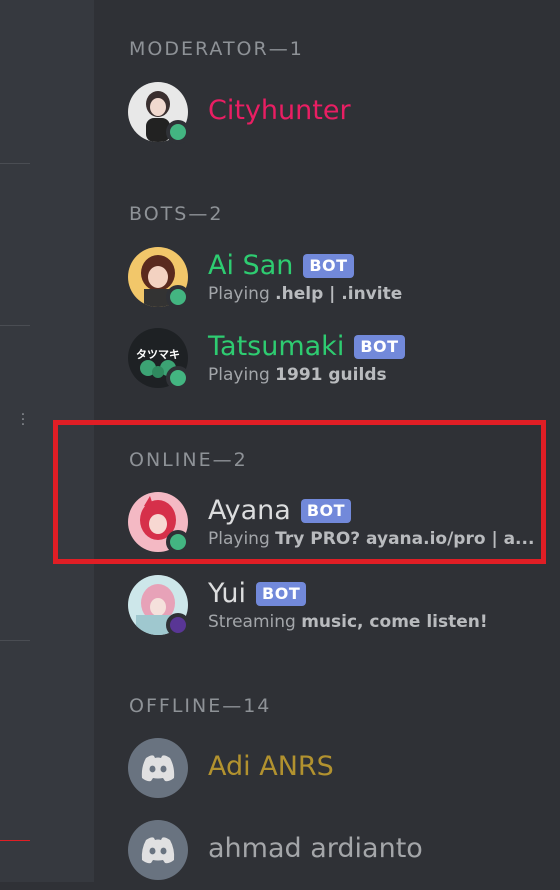  What do you see at coordinates (251, 265) in the screenshot?
I see `member-name: Ai San` at bounding box center [251, 265].